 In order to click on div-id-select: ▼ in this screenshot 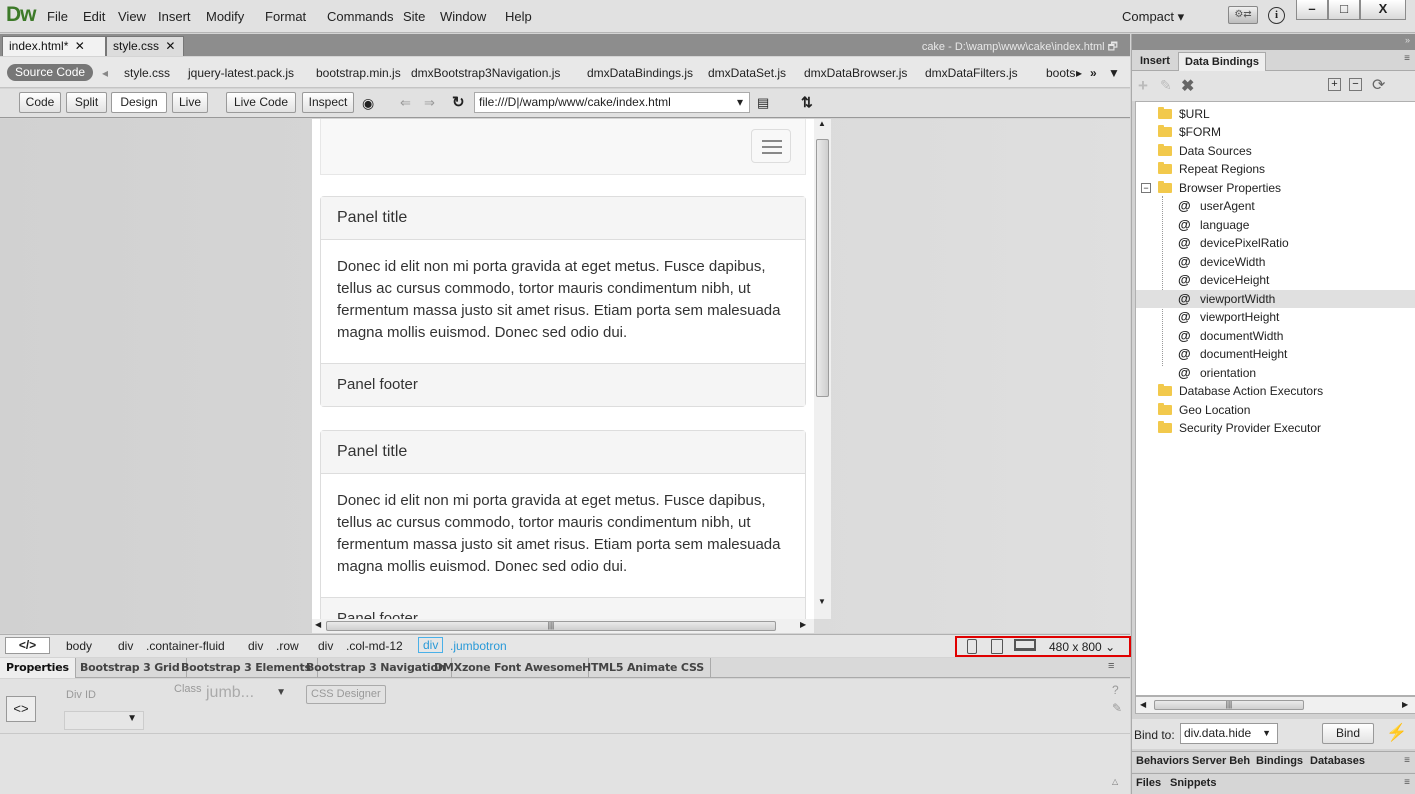, I will do `click(104, 720)`.